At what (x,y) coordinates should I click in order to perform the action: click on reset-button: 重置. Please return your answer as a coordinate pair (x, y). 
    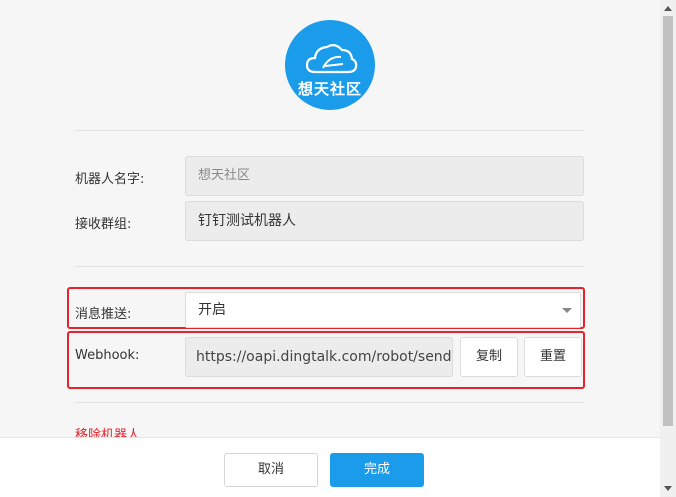
    Looking at the image, I should click on (553, 357).